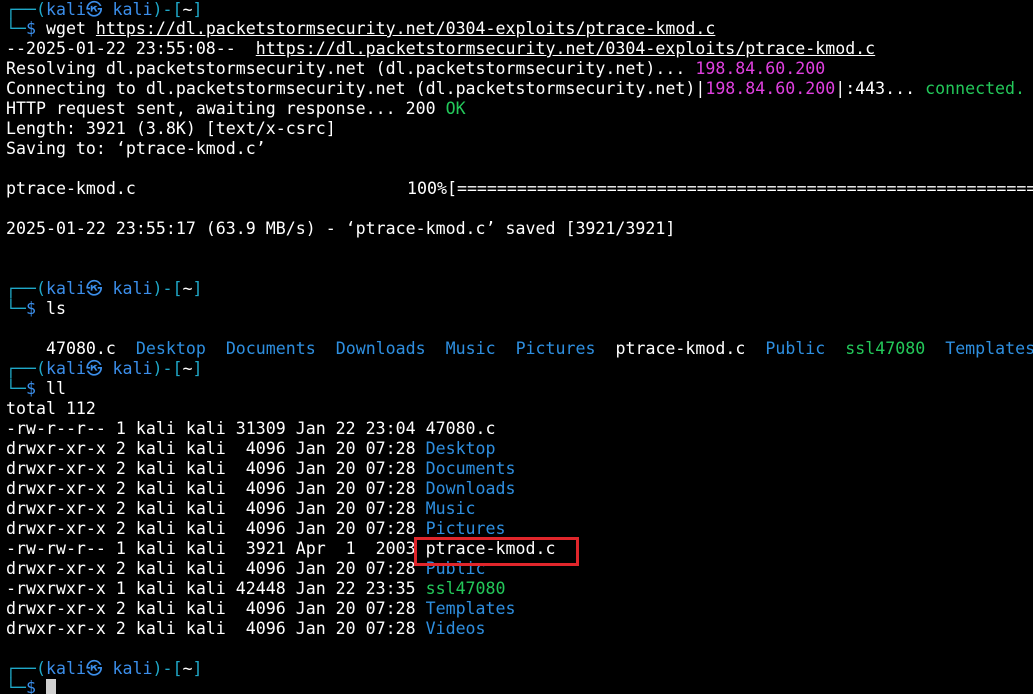 The image size is (1033, 694). I want to click on ls-item-documents: Documents, so click(271, 348).